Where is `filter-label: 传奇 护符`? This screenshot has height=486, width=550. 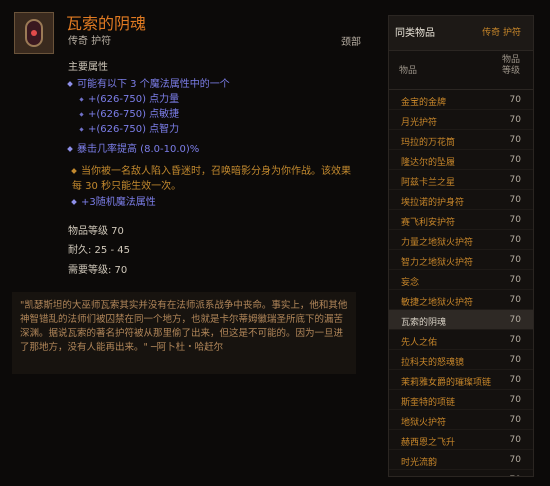
filter-label: 传奇 护符 is located at coordinates (501, 31).